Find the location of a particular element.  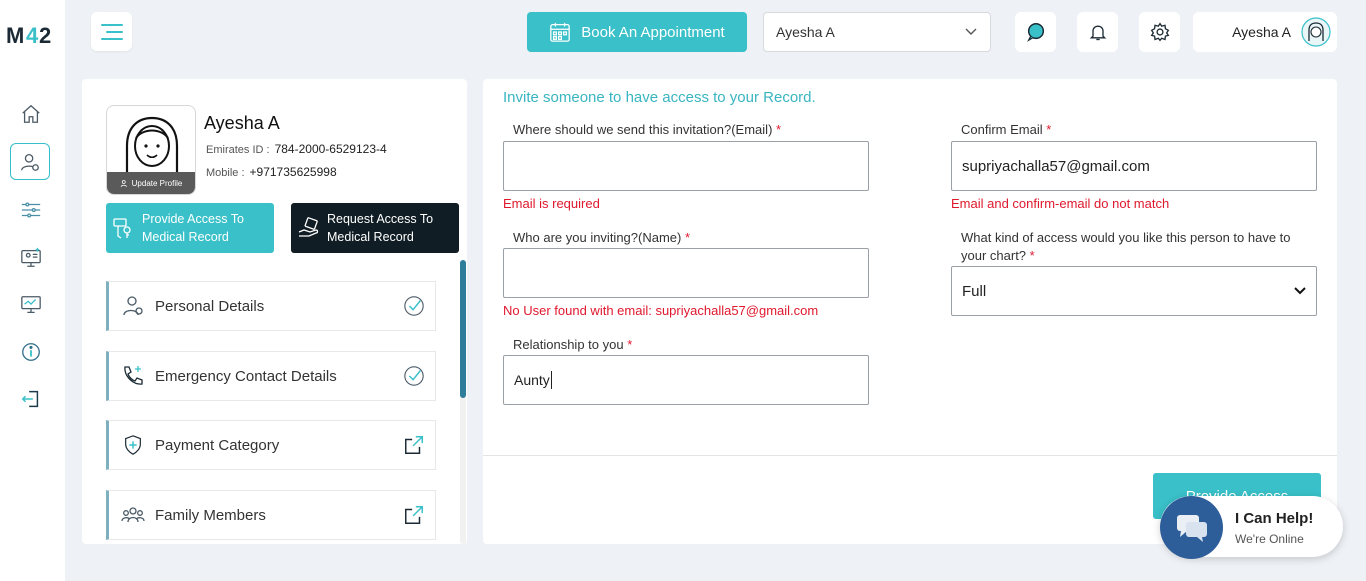

mobile-row: Mobile : +971735625998 is located at coordinates (271, 172).